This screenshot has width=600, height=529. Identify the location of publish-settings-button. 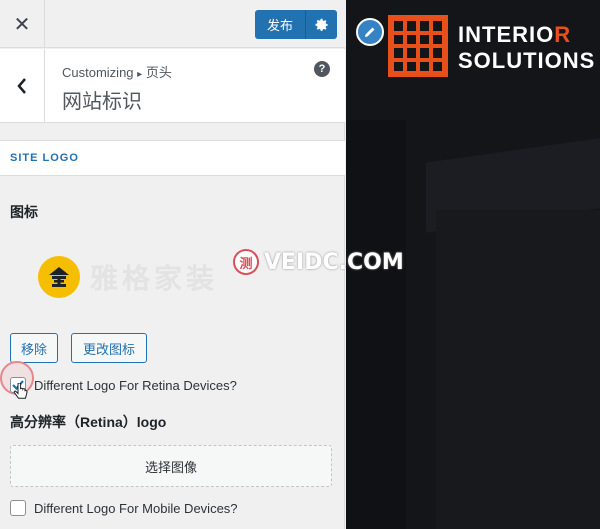
(321, 24).